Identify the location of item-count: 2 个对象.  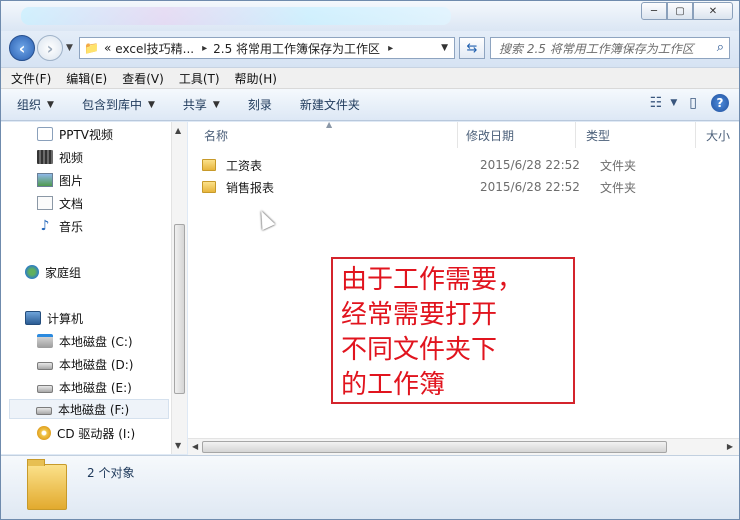
(111, 473).